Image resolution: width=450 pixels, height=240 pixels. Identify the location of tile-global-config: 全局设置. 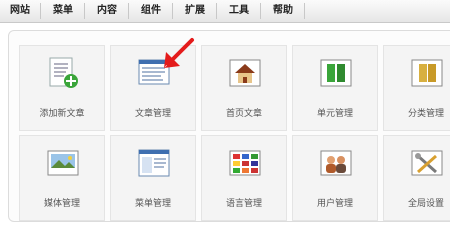
(416, 178).